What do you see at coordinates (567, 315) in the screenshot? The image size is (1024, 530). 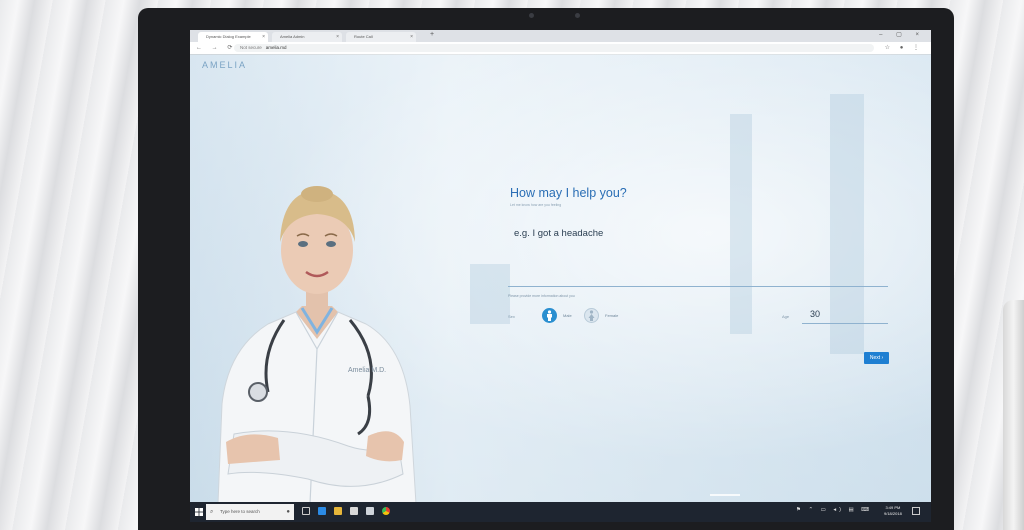 I see `male-label: Male` at bounding box center [567, 315].